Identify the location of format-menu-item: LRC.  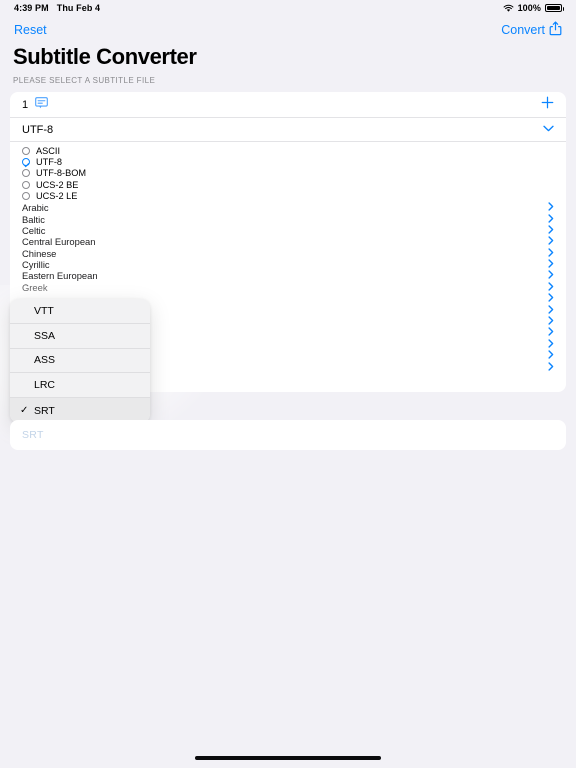
(80, 386).